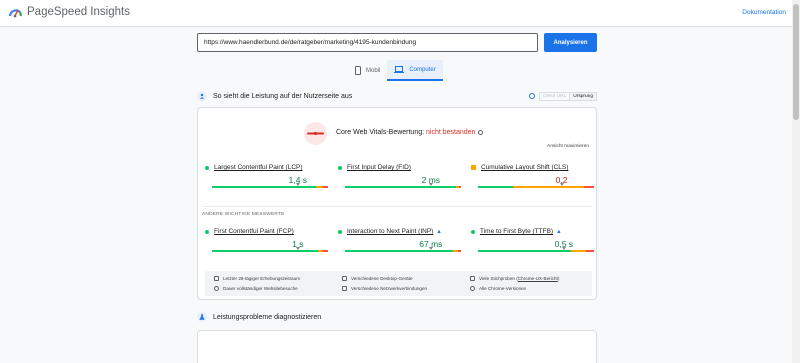 The height and width of the screenshot is (363, 800). Describe the element at coordinates (358, 70) in the screenshot. I see `phone-icon` at that location.